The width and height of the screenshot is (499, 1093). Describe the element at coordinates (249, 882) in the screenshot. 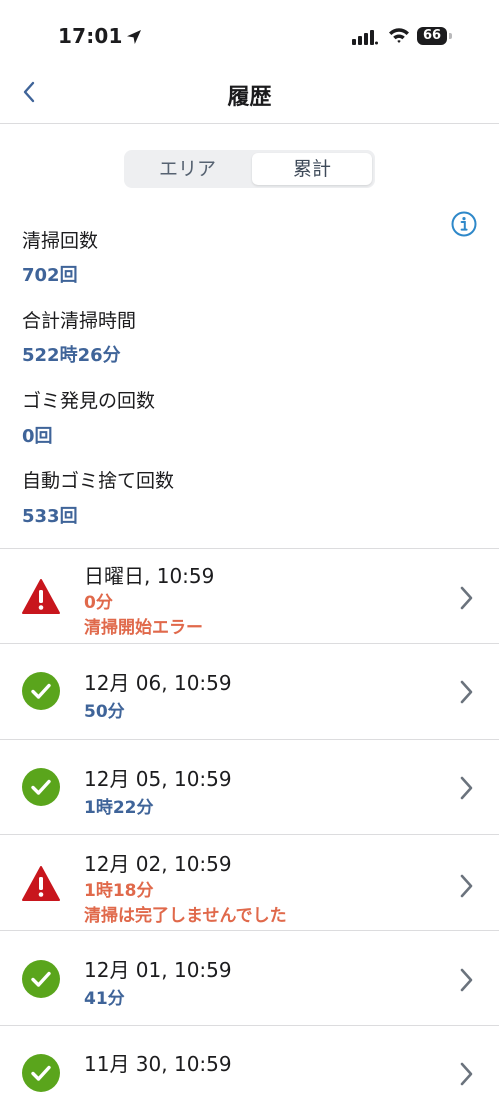

I see `history-row: 12月 02, 10:59 1時18分 清掃は完了しませんでした` at that location.